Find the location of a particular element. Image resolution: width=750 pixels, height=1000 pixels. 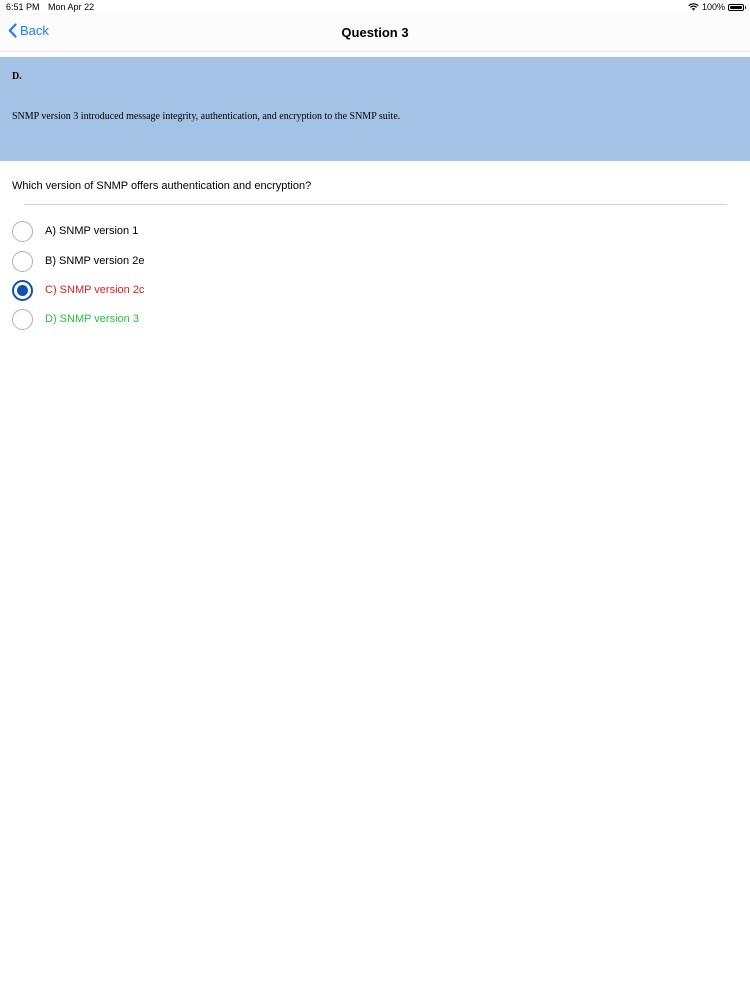

option-a: A) SNMP version 1 is located at coordinates (75, 231).